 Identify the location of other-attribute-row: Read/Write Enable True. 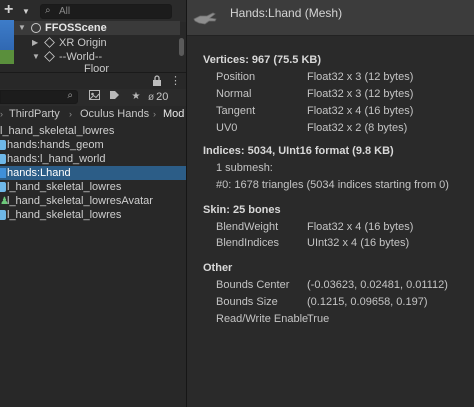
(343, 320).